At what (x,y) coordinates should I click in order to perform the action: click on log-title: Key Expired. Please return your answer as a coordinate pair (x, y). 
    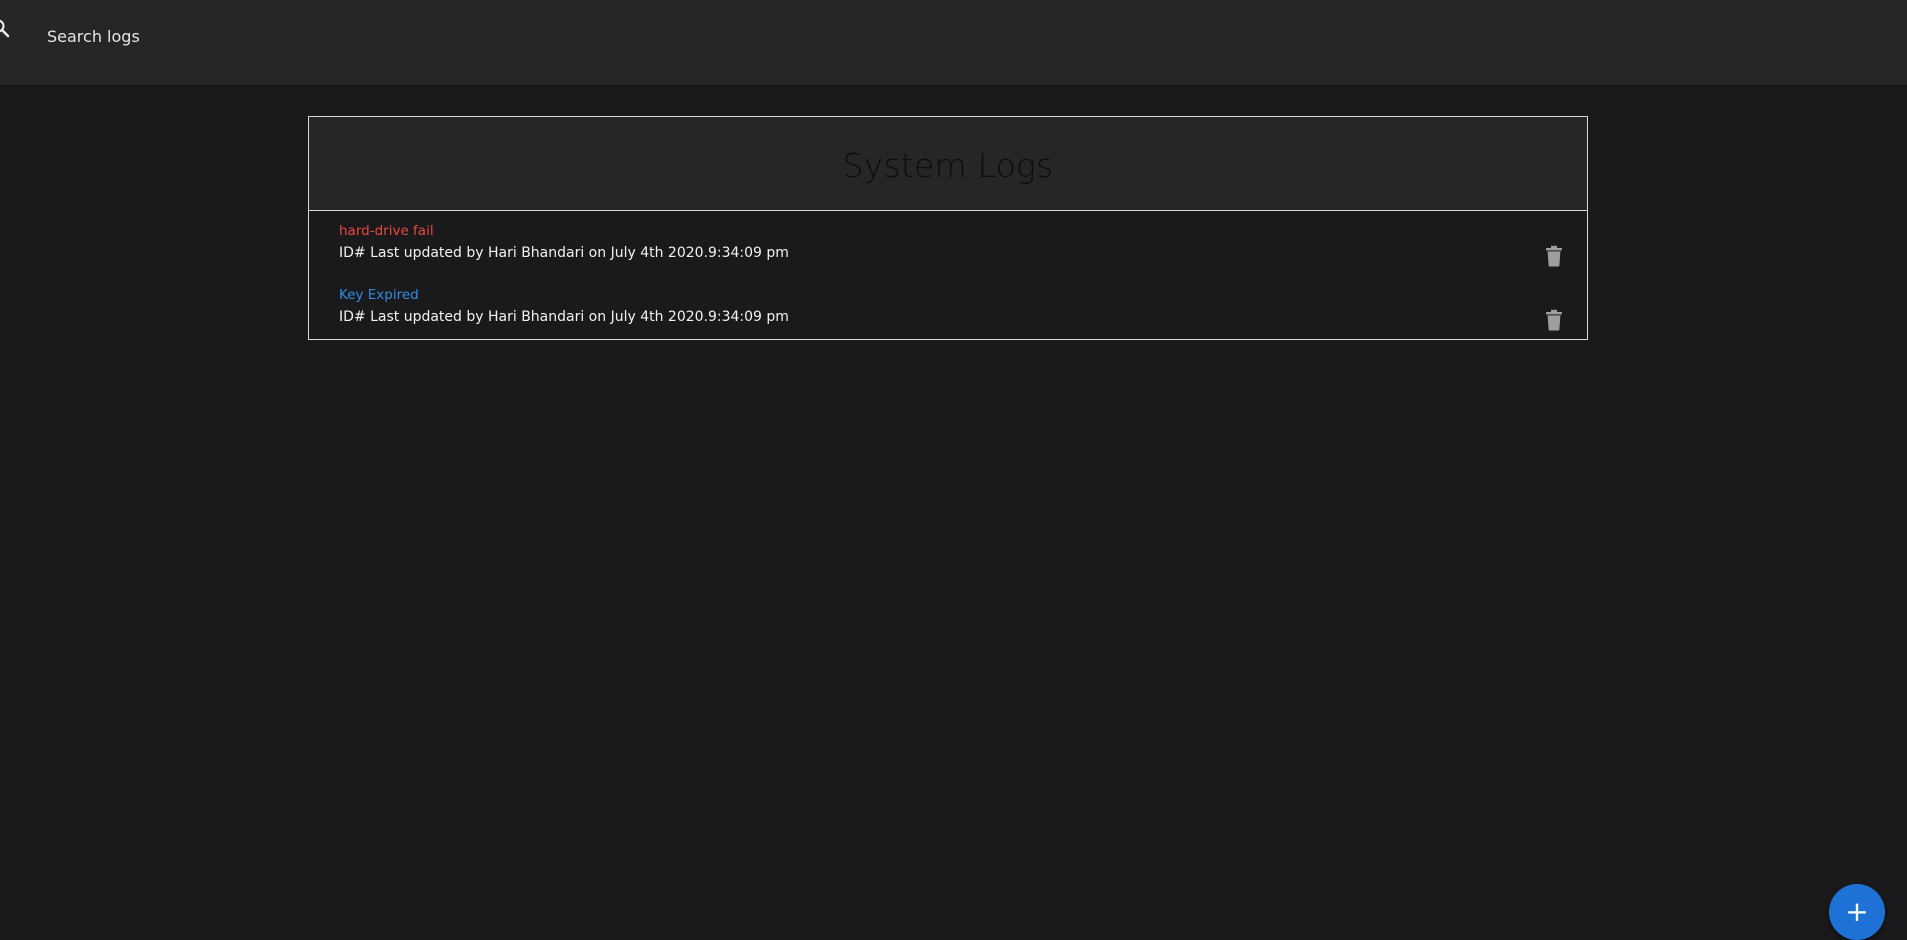
    Looking at the image, I should click on (379, 295).